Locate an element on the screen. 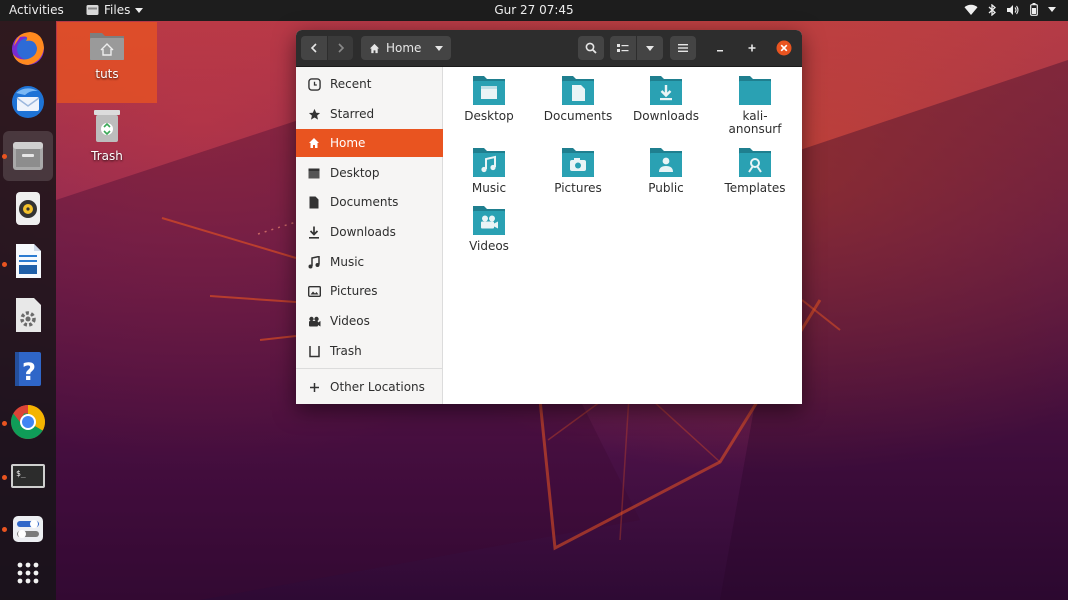  star-icon is located at coordinates (314, 114).